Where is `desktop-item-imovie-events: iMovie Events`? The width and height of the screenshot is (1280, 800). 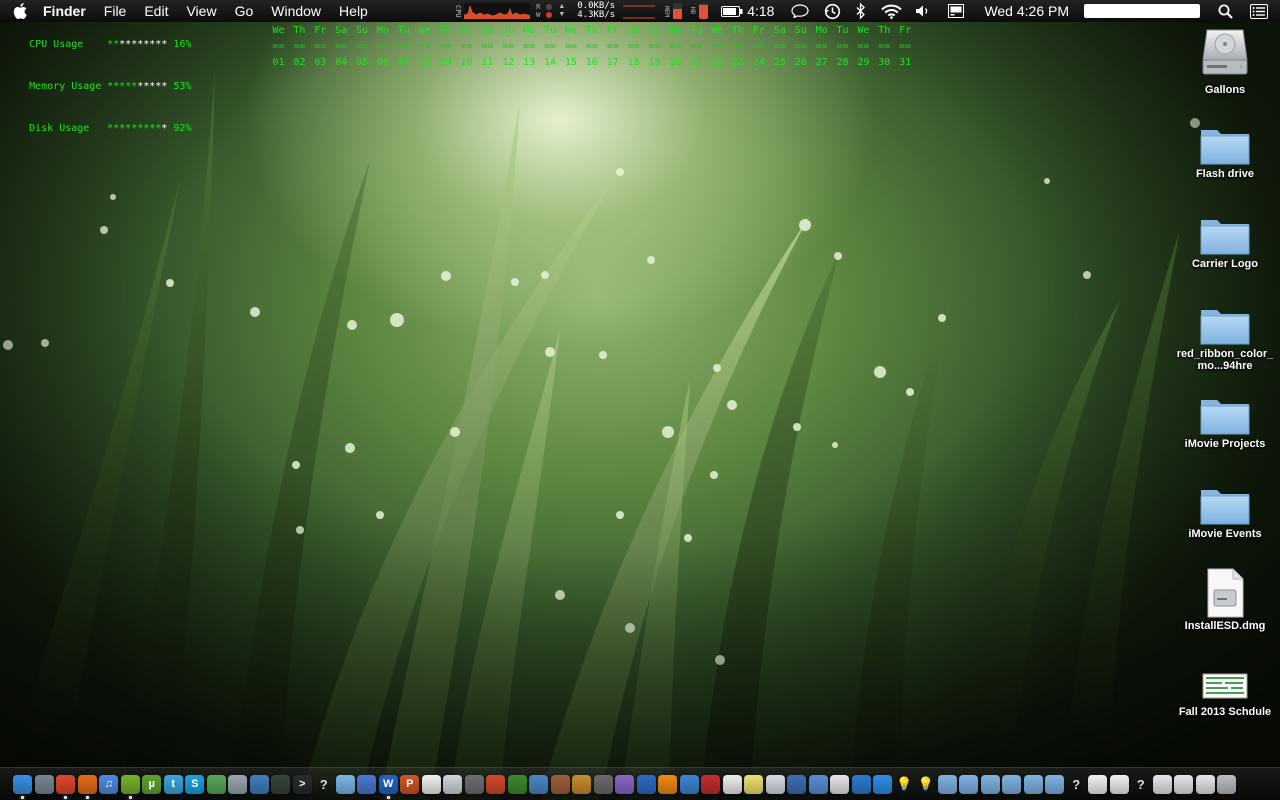 desktop-item-imovie-events: iMovie Events is located at coordinates (1225, 512).